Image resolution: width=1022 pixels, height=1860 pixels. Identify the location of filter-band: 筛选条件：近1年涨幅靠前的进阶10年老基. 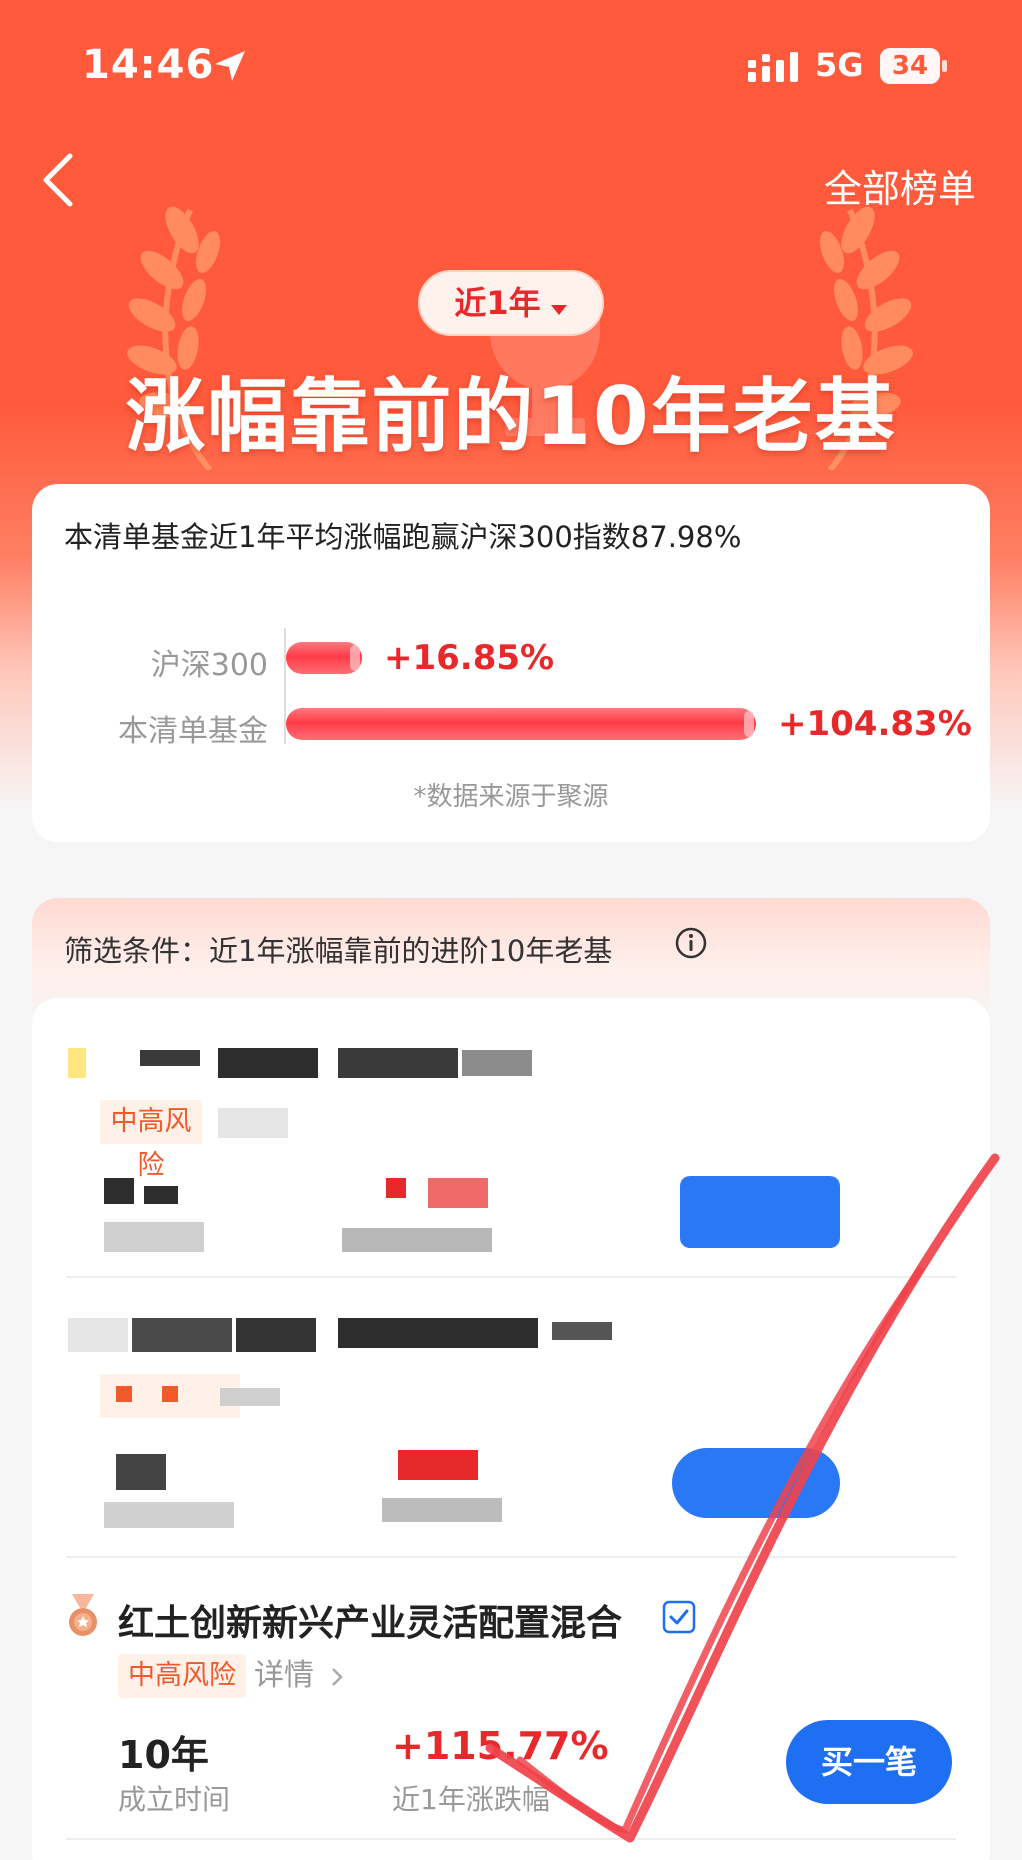
(511, 953).